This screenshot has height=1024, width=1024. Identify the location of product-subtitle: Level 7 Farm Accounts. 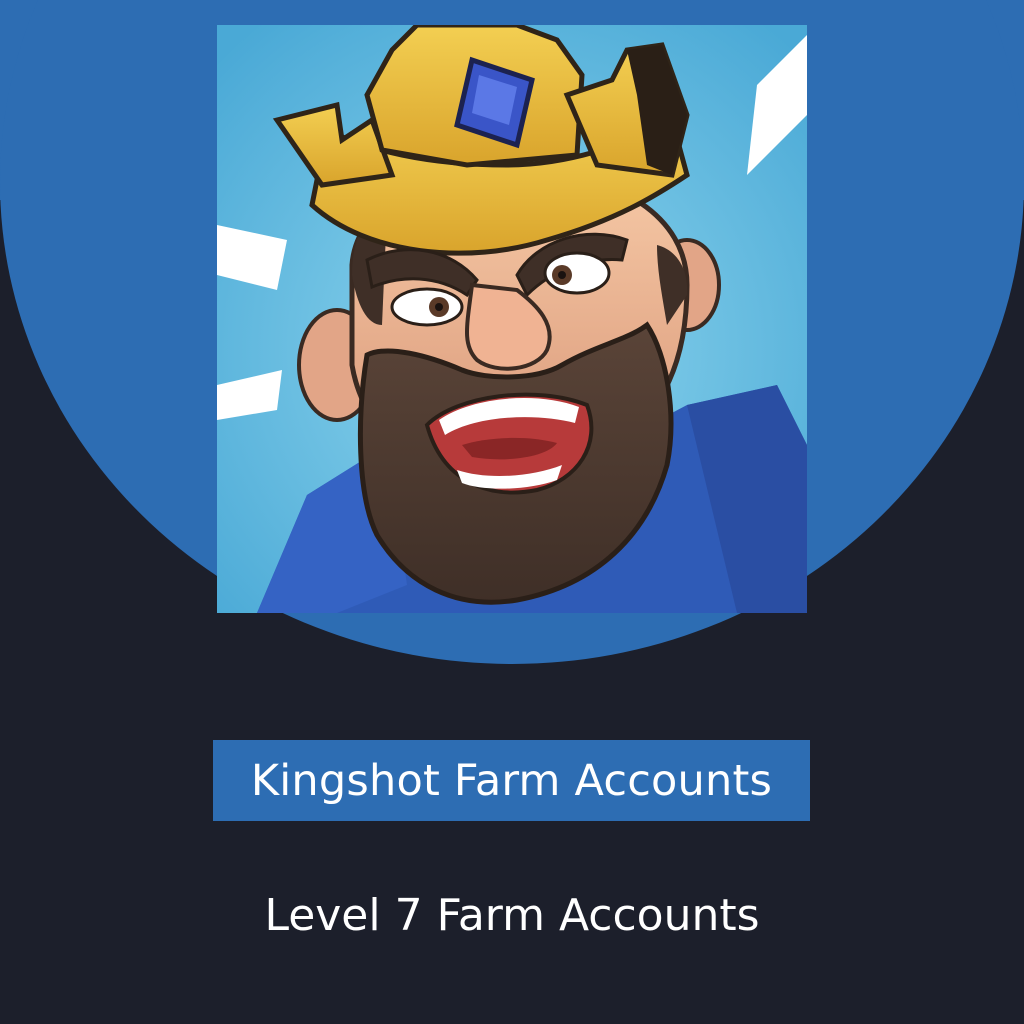
(512, 915).